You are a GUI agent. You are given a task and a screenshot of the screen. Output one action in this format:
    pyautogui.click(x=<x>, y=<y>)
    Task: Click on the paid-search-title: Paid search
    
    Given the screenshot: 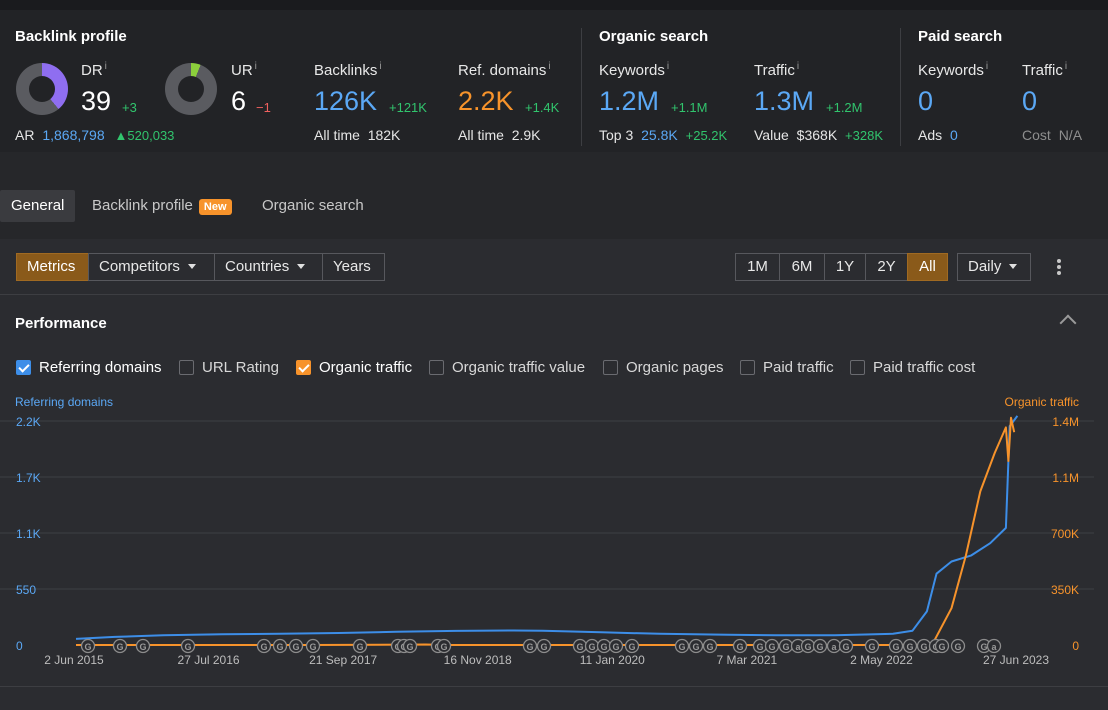 What is the action you would take?
    pyautogui.click(x=960, y=36)
    